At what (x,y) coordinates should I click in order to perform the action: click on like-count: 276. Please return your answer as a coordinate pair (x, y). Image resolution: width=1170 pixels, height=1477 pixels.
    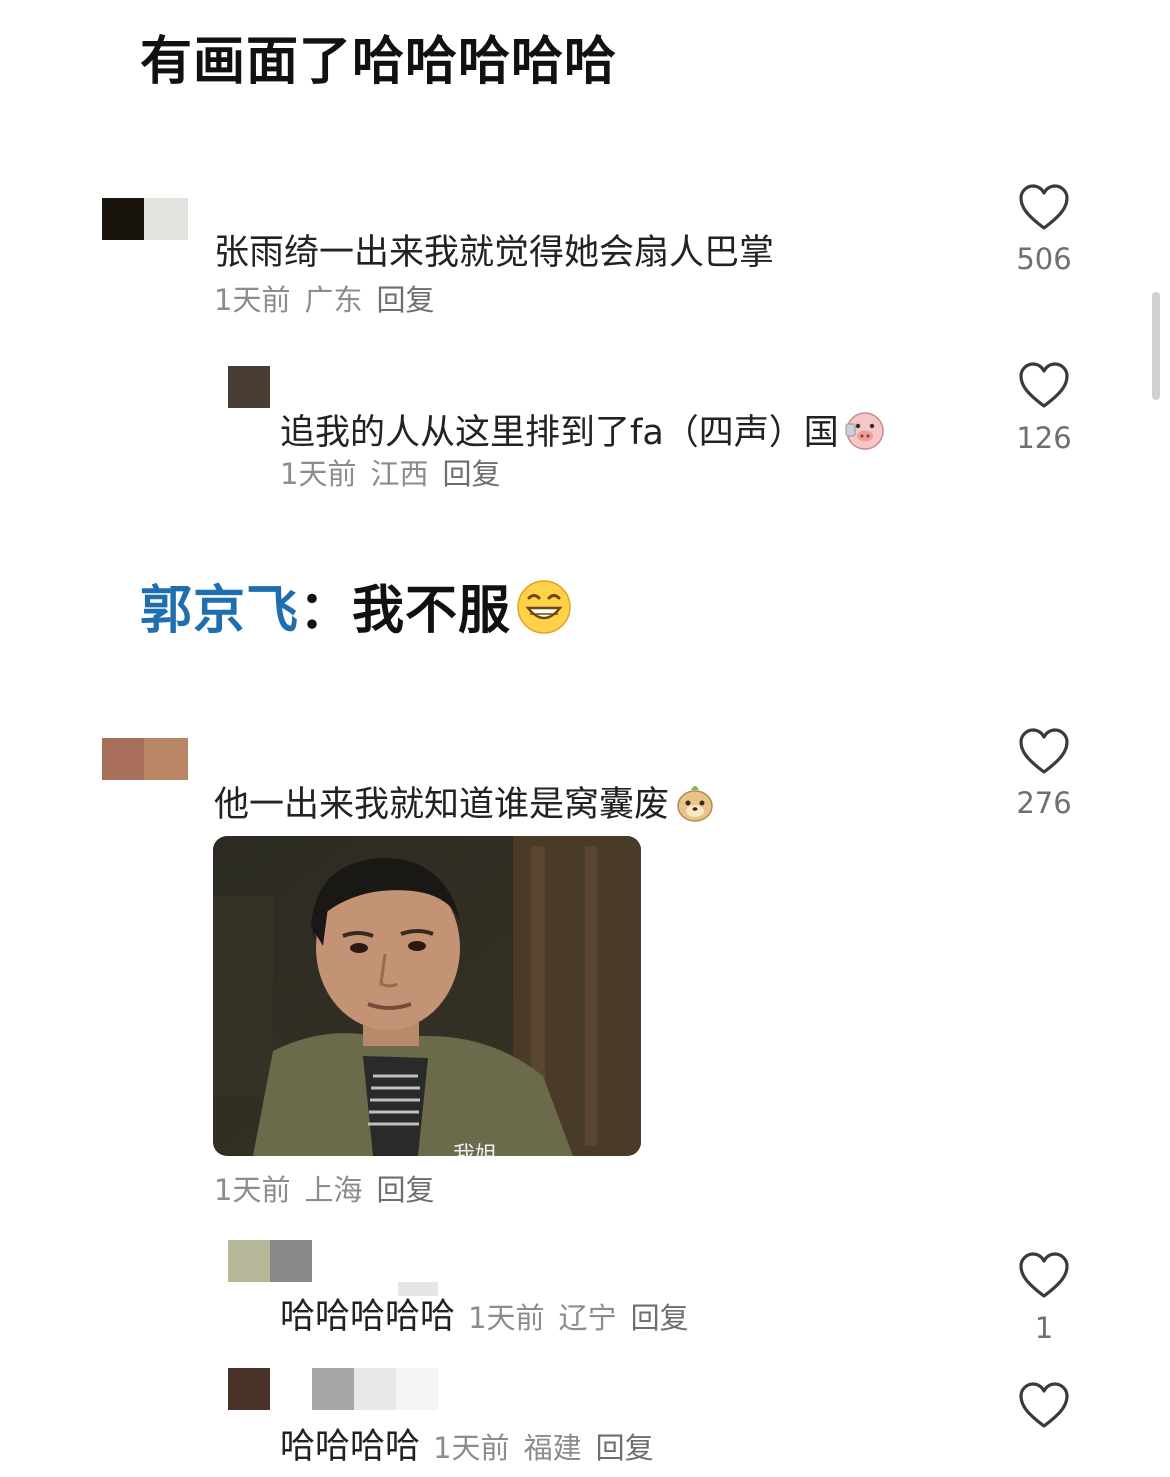
    Looking at the image, I should click on (1044, 803).